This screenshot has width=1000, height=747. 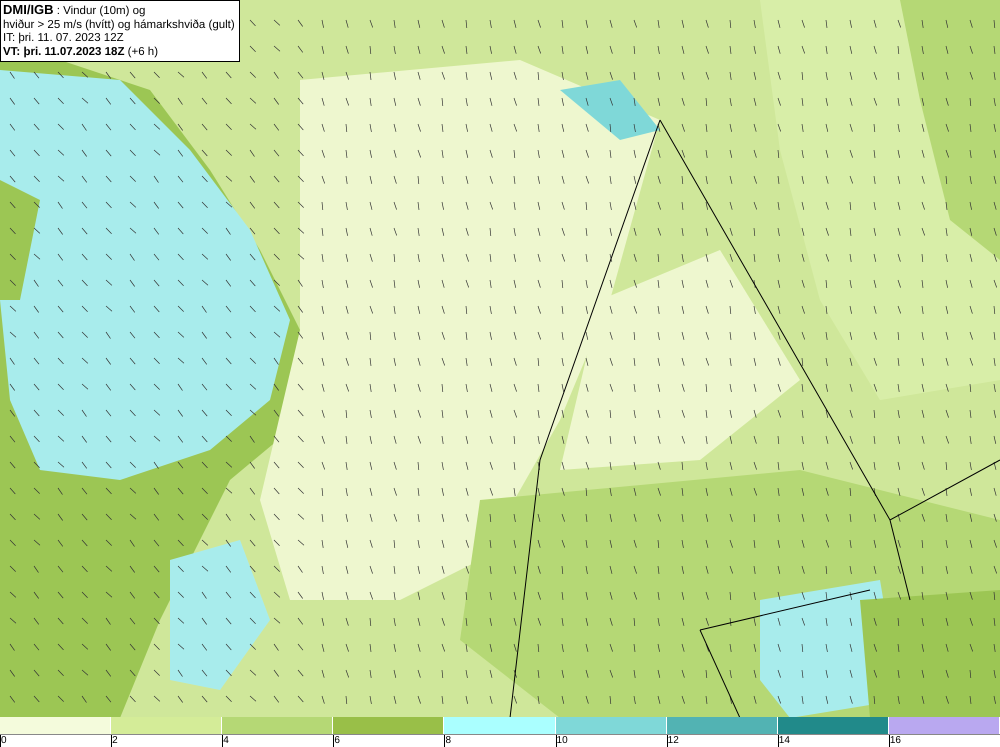 I want to click on tick-label: 8, so click(x=448, y=741).